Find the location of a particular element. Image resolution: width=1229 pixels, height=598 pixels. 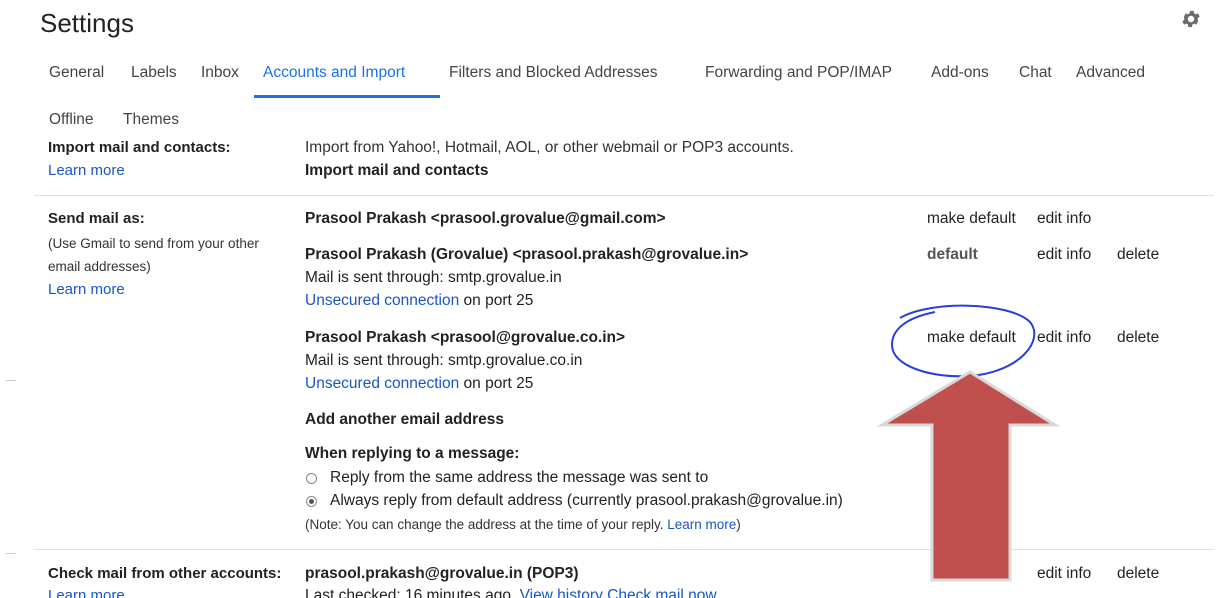

account-name-3: Prasool Prakash <prasool@grovalue.co.in> is located at coordinates (465, 337).